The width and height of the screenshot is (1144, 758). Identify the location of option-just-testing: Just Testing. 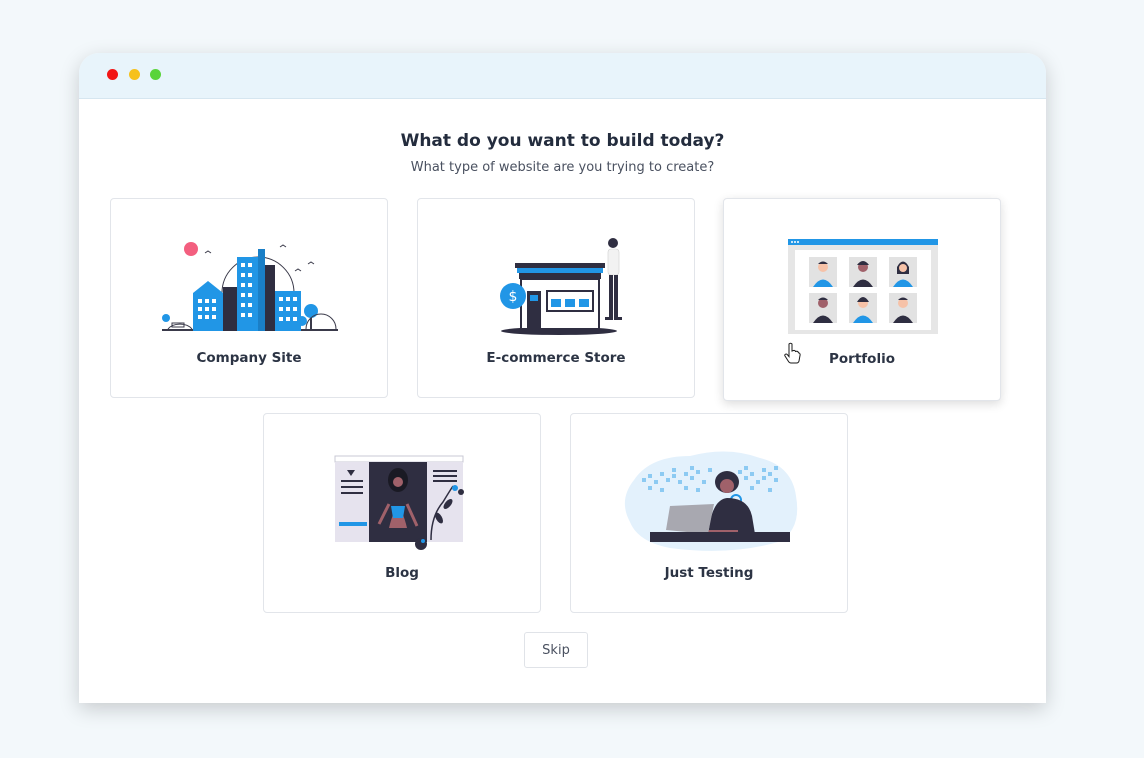
(709, 513).